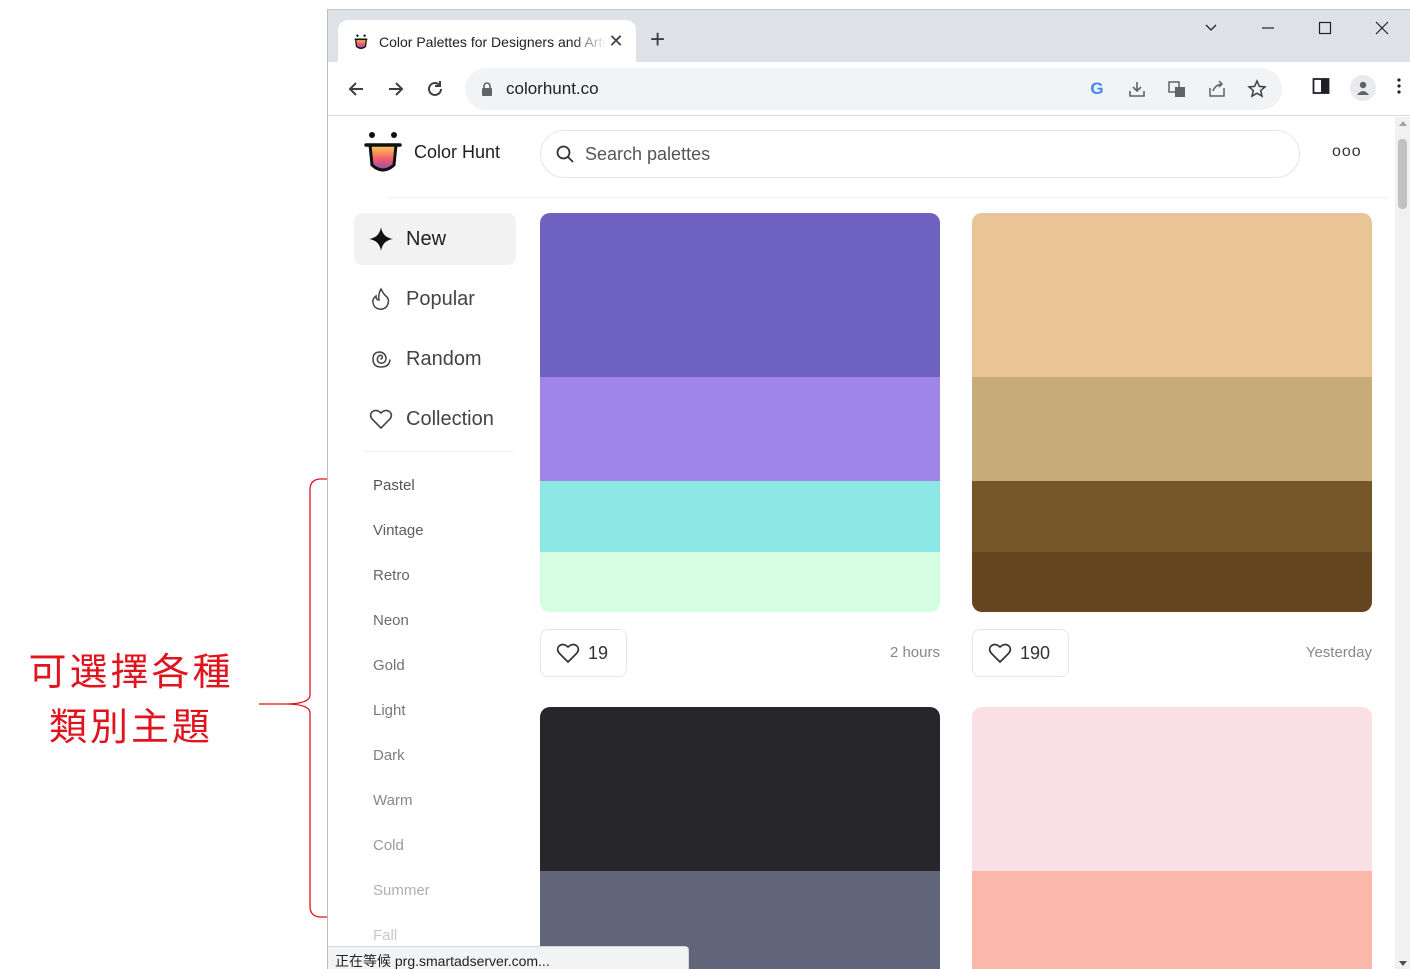 This screenshot has width=1410, height=969. I want to click on annotation-note: 可選擇各種 類別主題, so click(131, 700).